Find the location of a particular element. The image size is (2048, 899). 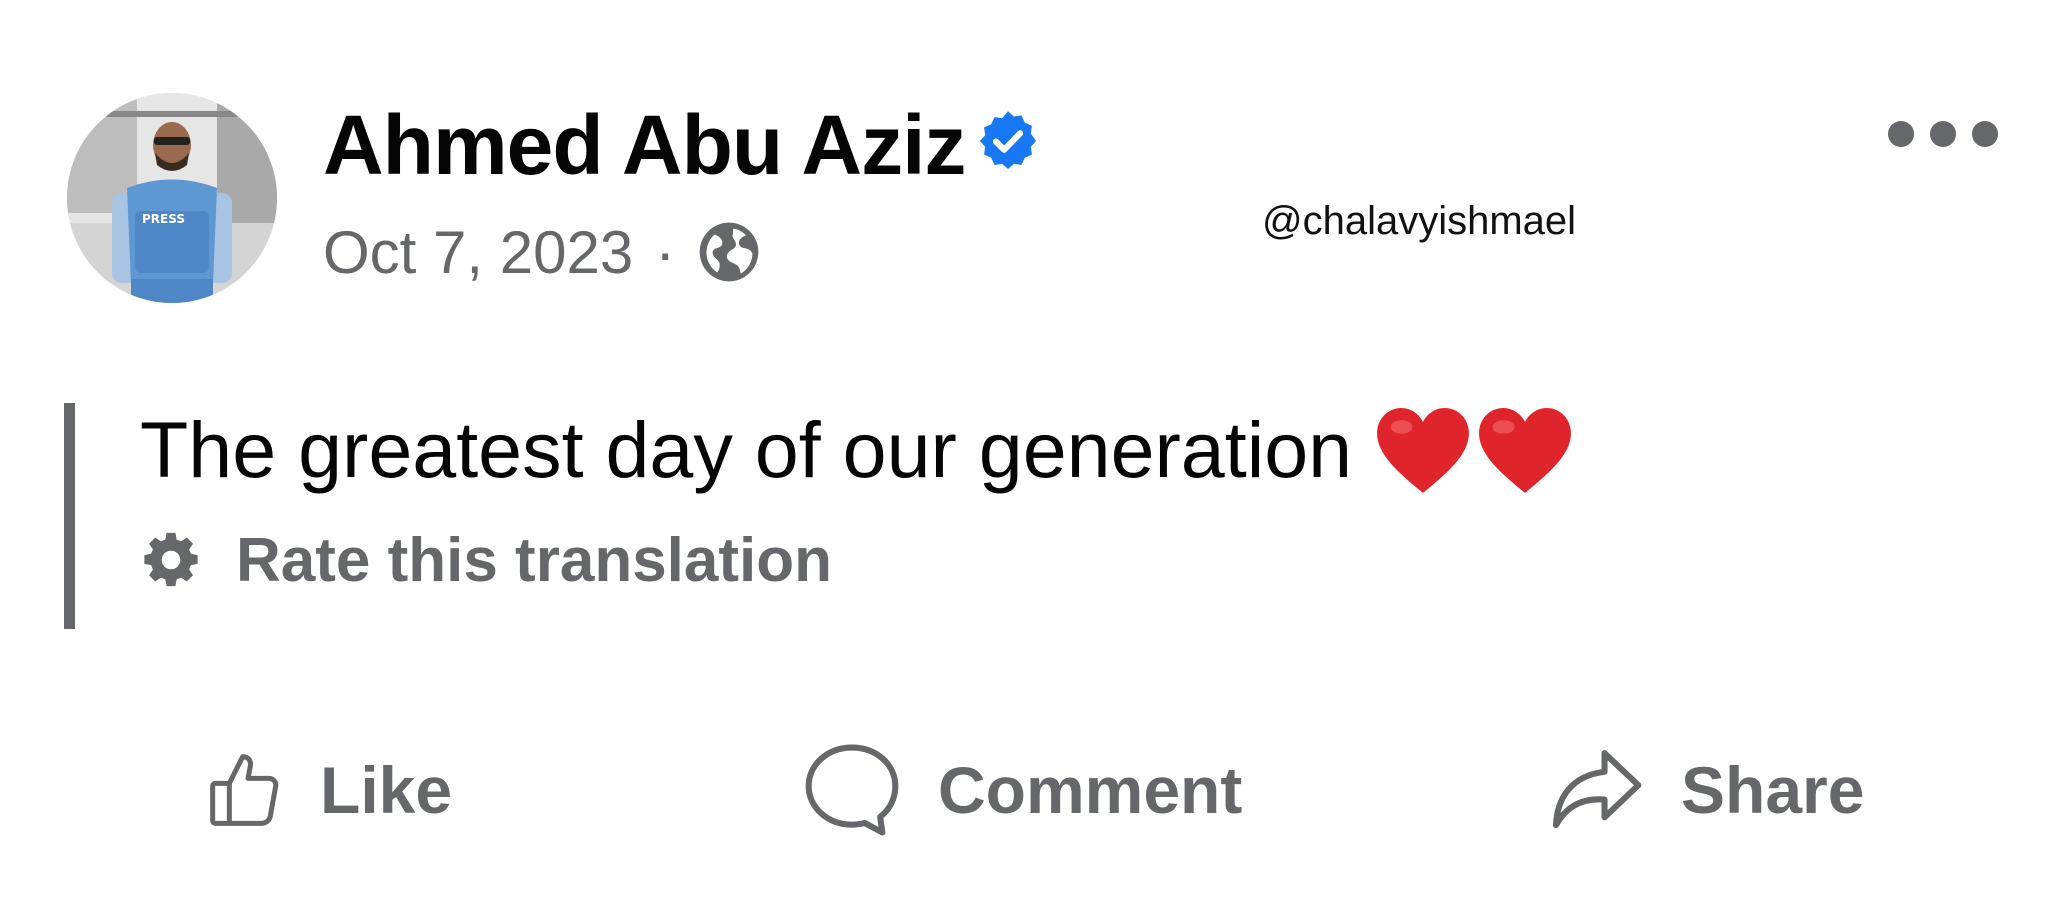

comment-label: Comment is located at coordinates (1090, 790).